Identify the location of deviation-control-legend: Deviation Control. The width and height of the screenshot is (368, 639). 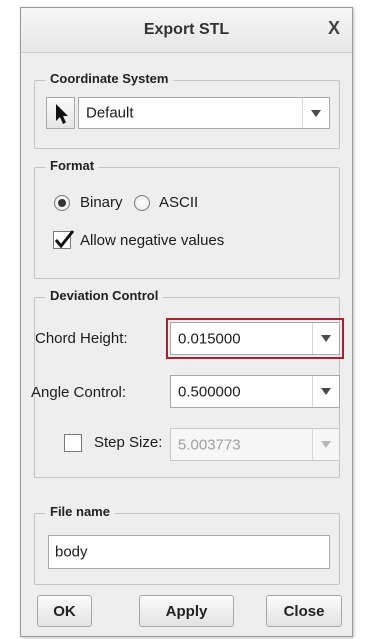
(104, 295).